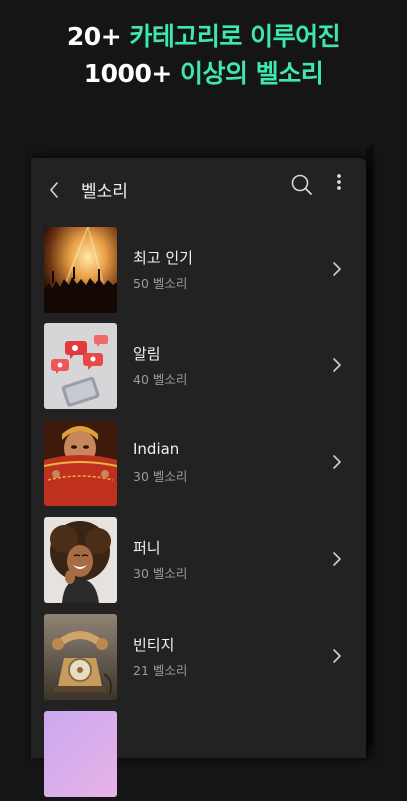  I want to click on concert-image, so click(80, 270).